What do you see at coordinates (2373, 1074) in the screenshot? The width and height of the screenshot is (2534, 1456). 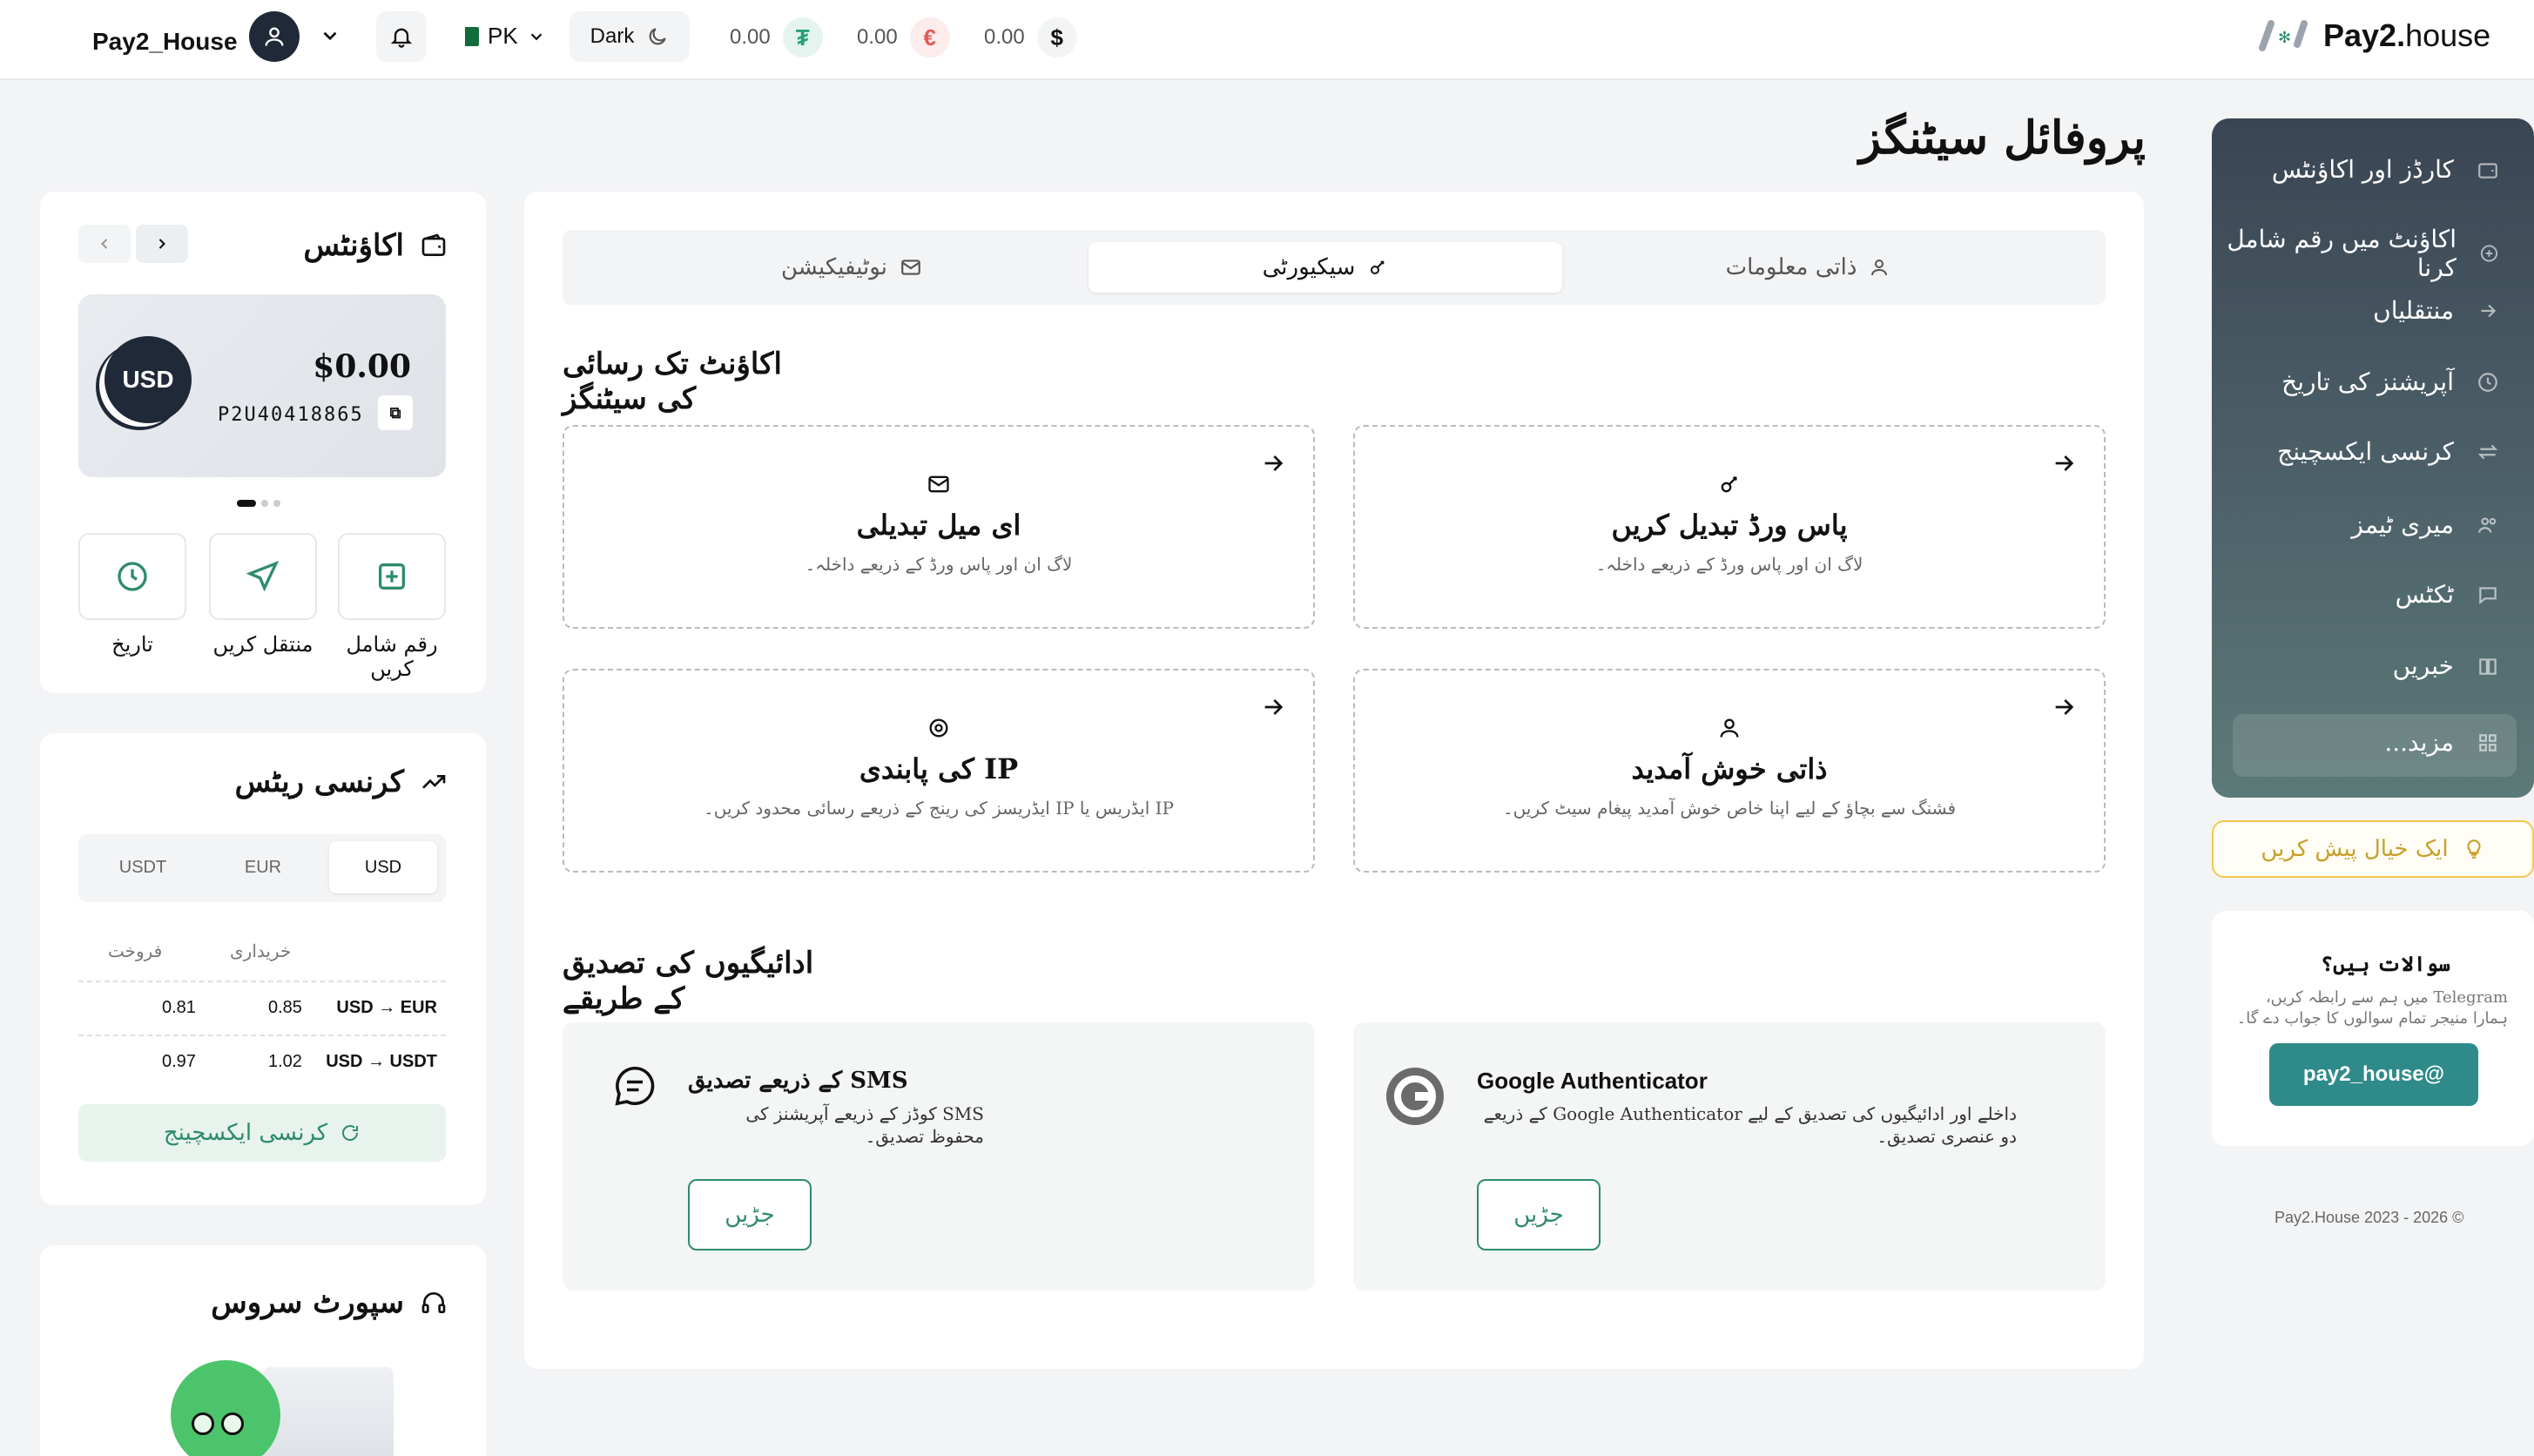 I see `telegram-button: pay2_house@` at bounding box center [2373, 1074].